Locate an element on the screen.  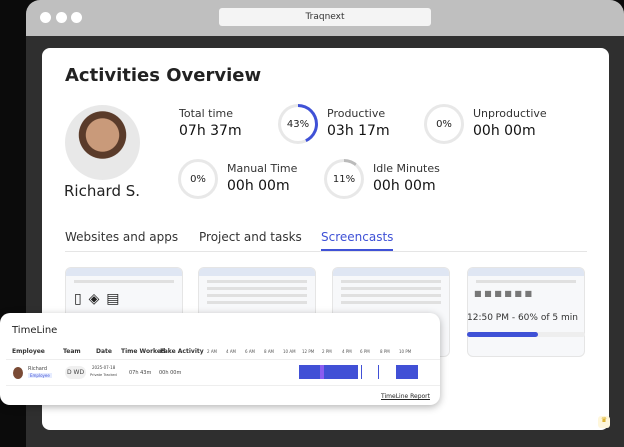
manual-ring: 0% is located at coordinates (198, 179).